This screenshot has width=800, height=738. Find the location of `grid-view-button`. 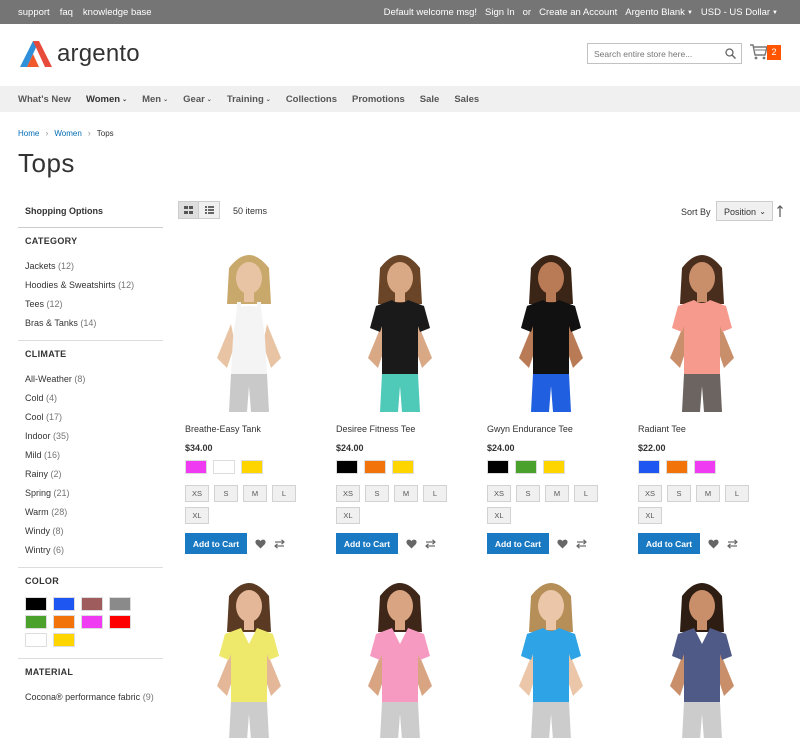

grid-view-button is located at coordinates (188, 210).